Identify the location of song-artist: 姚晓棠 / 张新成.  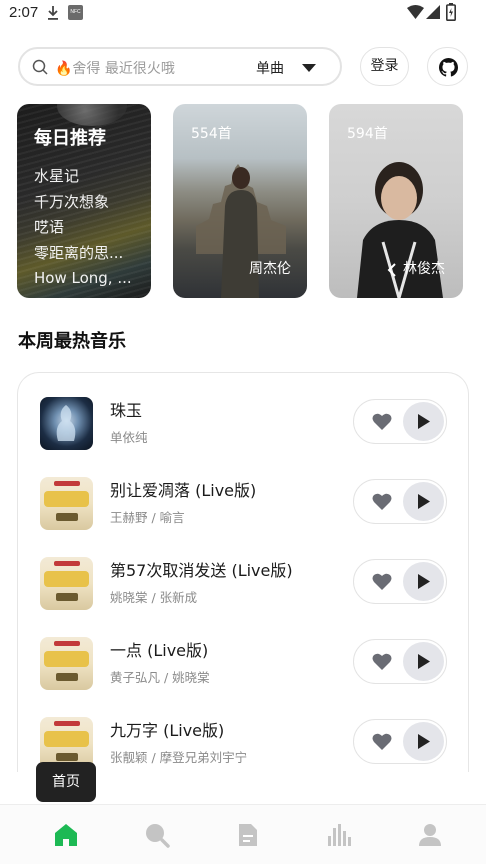
(154, 597).